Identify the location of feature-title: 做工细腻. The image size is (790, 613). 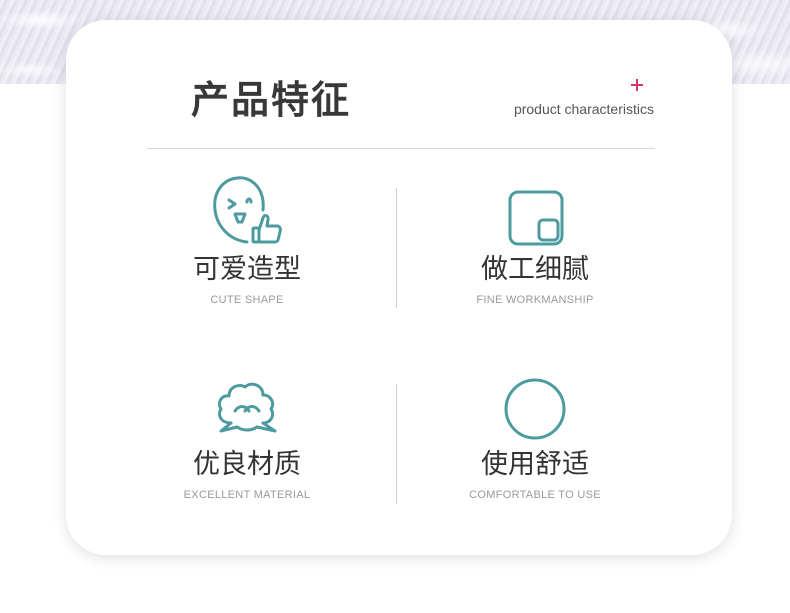
(535, 269).